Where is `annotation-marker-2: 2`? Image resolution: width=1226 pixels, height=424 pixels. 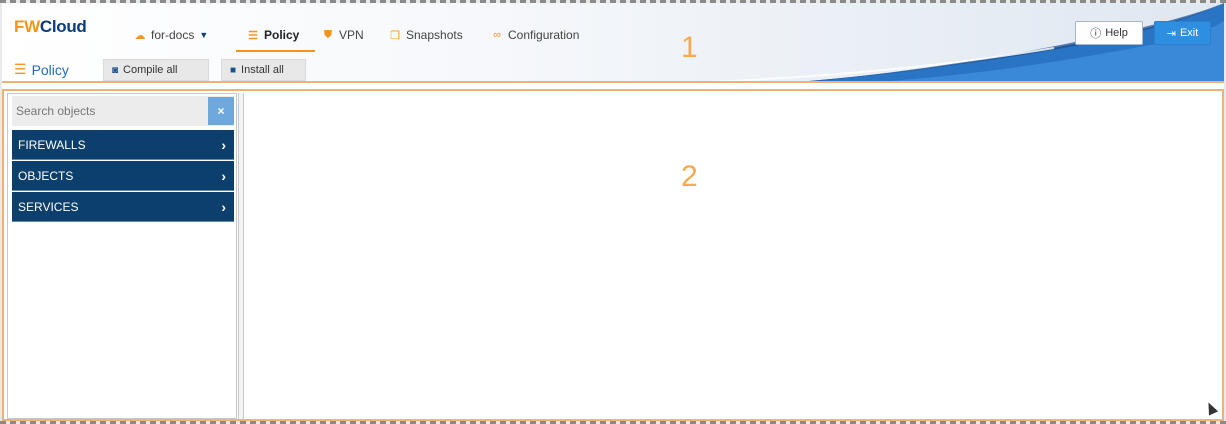
annotation-marker-2: 2 is located at coordinates (689, 176).